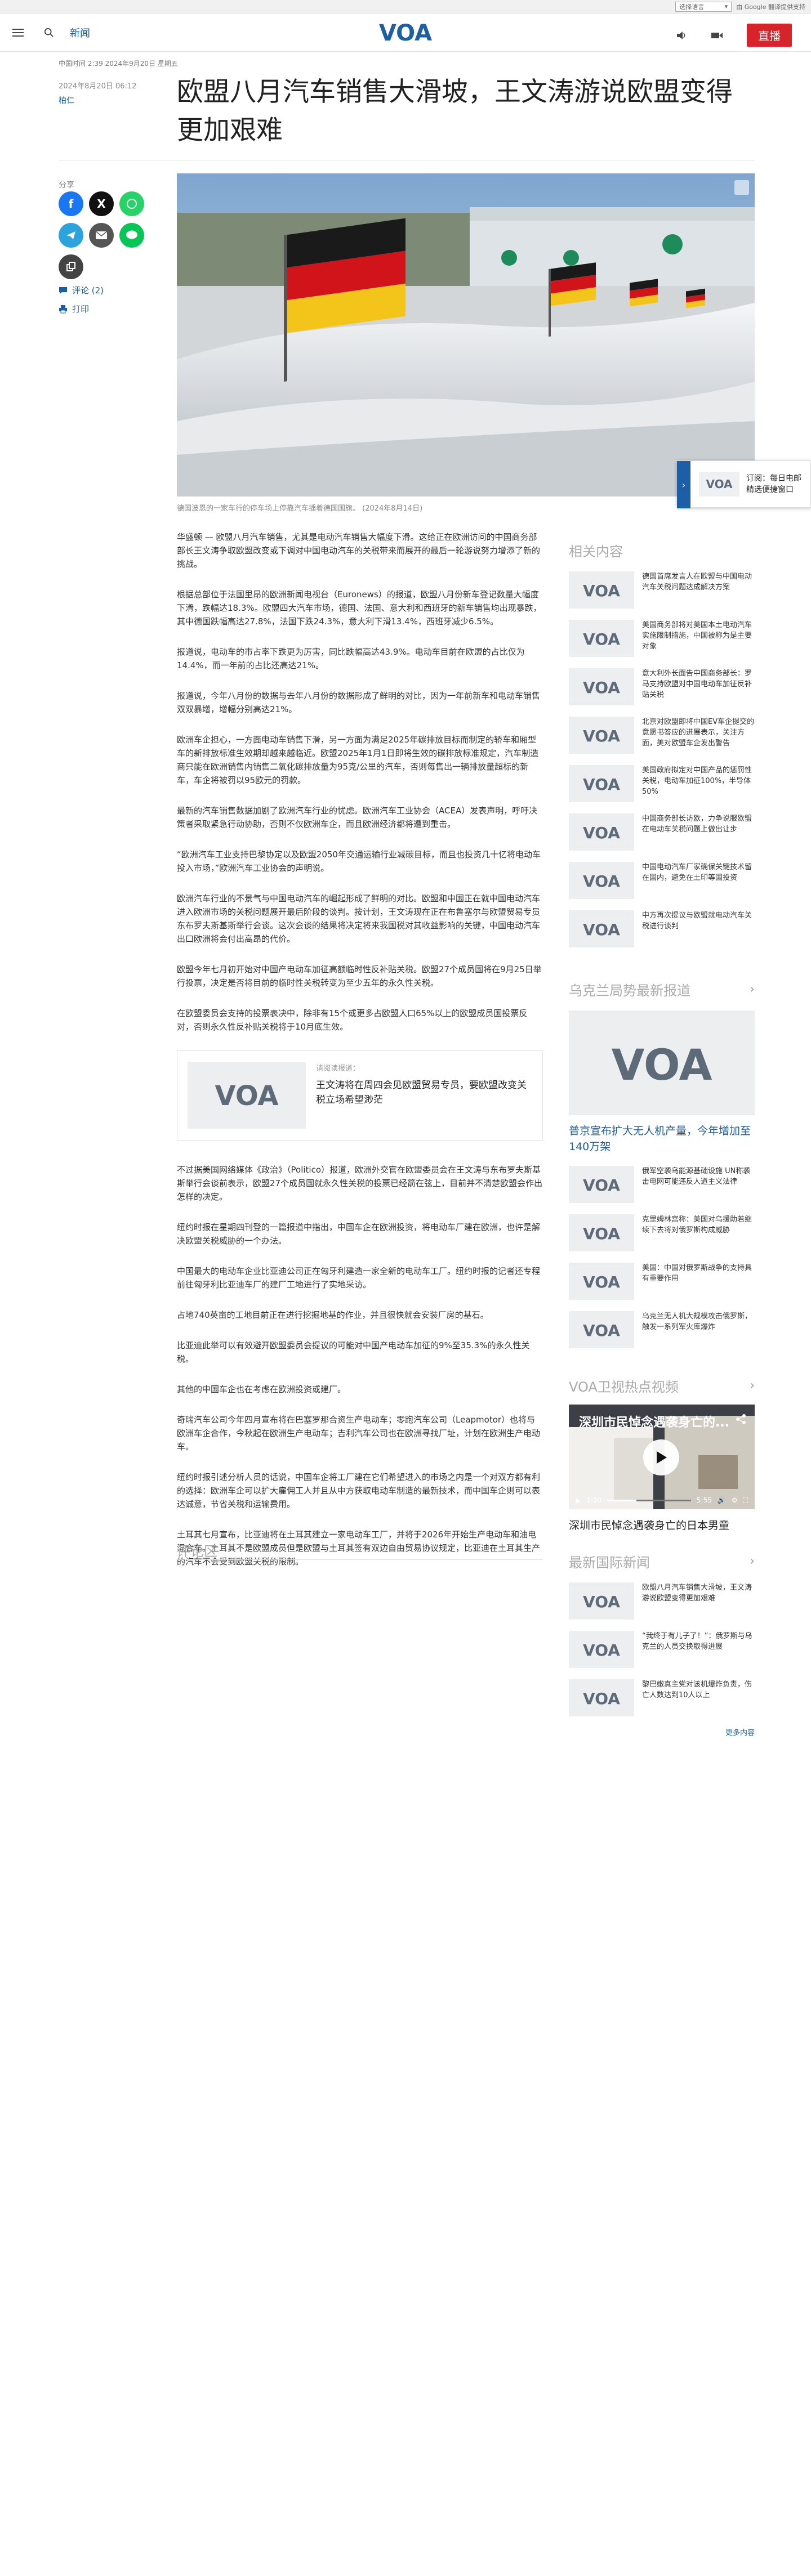  What do you see at coordinates (98, 86) in the screenshot?
I see `publish-date: 2024年8月20日 06:12` at bounding box center [98, 86].